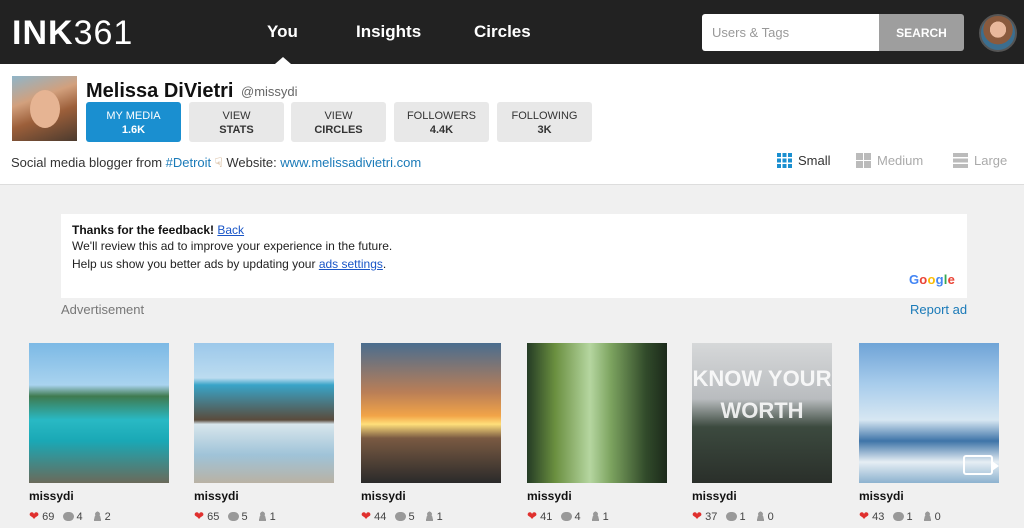 The image size is (1024, 528). Describe the element at coordinates (236, 122) in the screenshot. I see `view-stats-button: VIEW STATS` at that location.